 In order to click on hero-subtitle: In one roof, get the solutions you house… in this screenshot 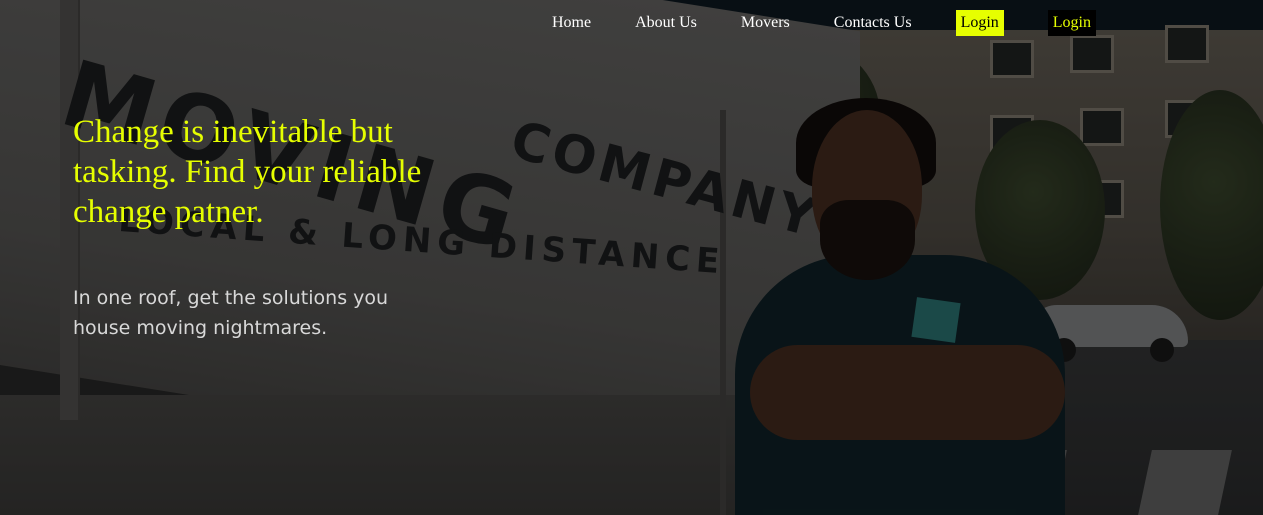, I will do `click(231, 313)`.